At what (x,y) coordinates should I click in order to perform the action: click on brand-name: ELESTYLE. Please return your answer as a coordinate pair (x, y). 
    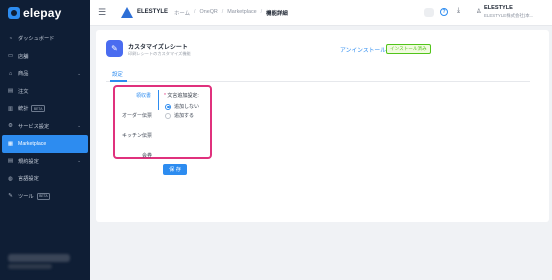
    Looking at the image, I should click on (153, 12).